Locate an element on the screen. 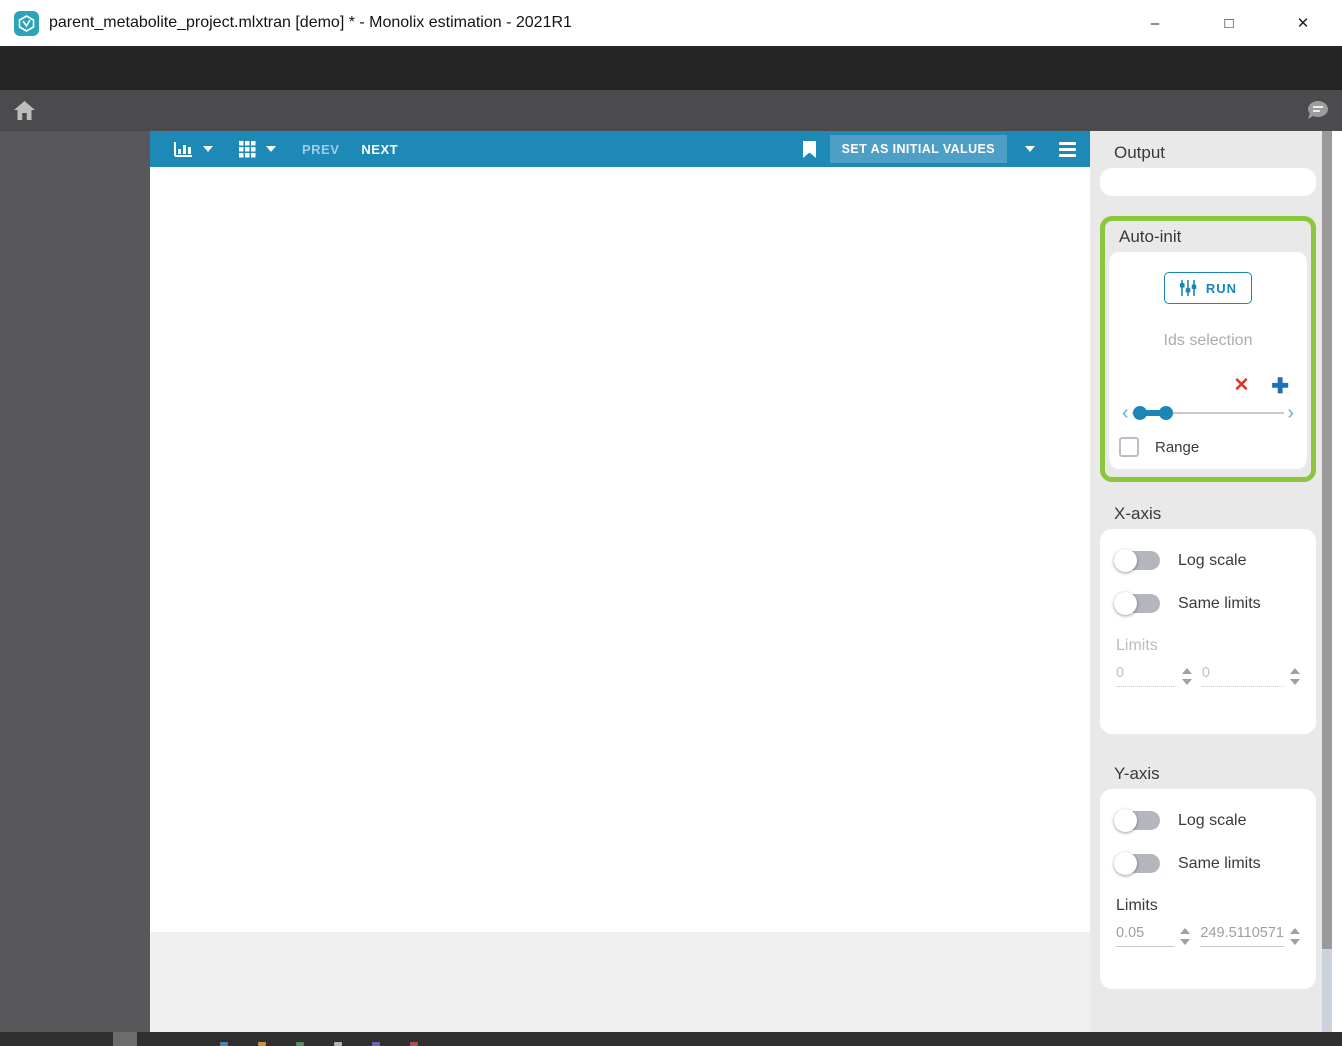 Image resolution: width=1342 pixels, height=1046 pixels. y-limit-min-stepper is located at coordinates (1185, 936).